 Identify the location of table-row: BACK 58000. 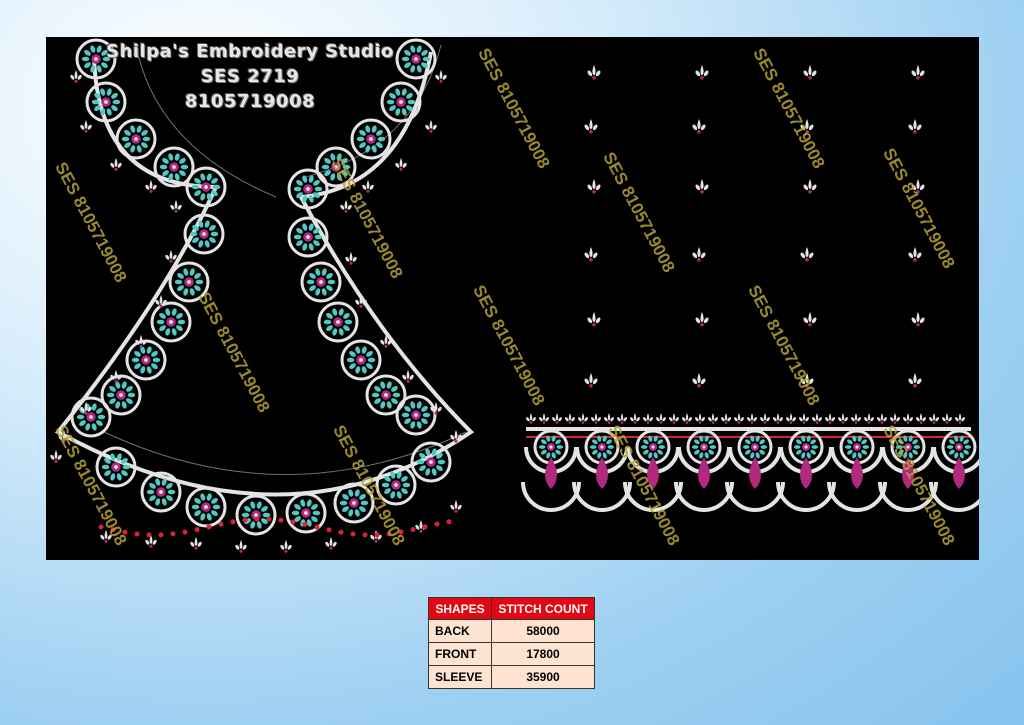
(511, 631).